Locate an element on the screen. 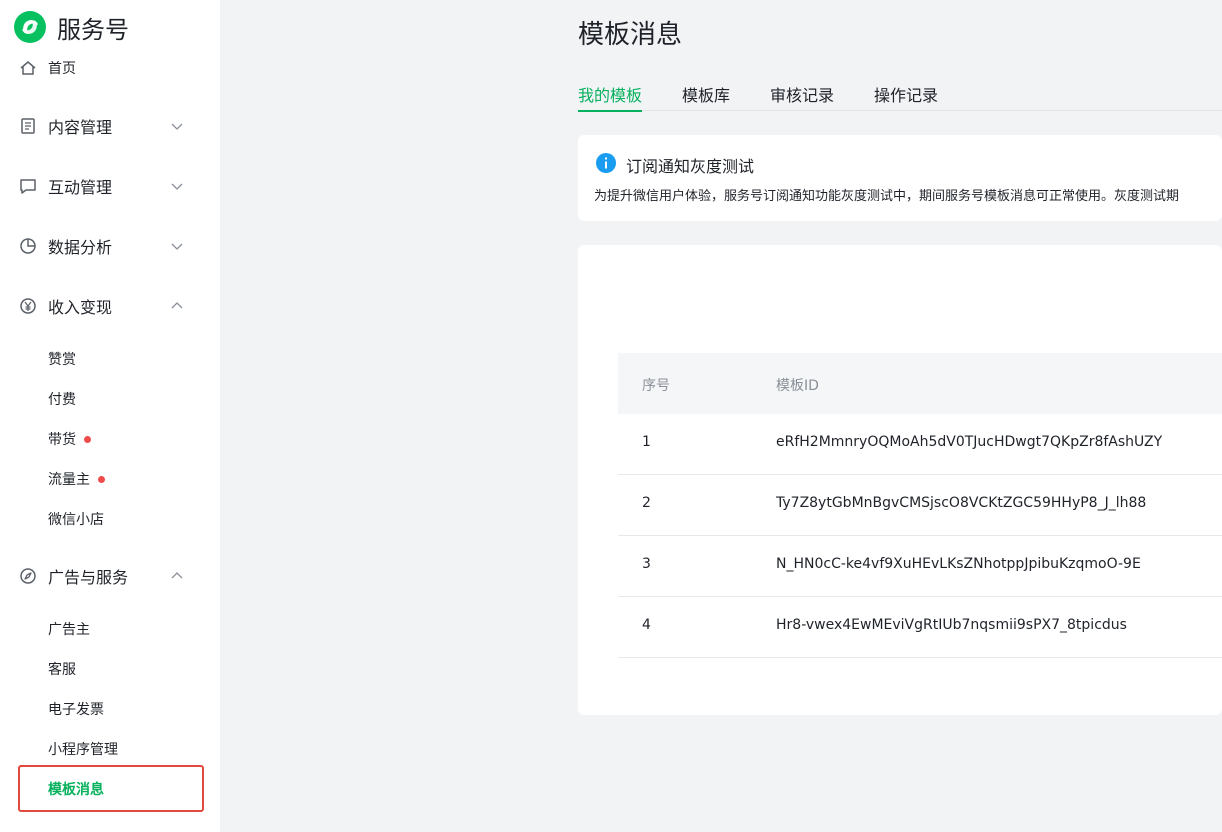  sidebar-item-label: 电子发票 is located at coordinates (76, 710).